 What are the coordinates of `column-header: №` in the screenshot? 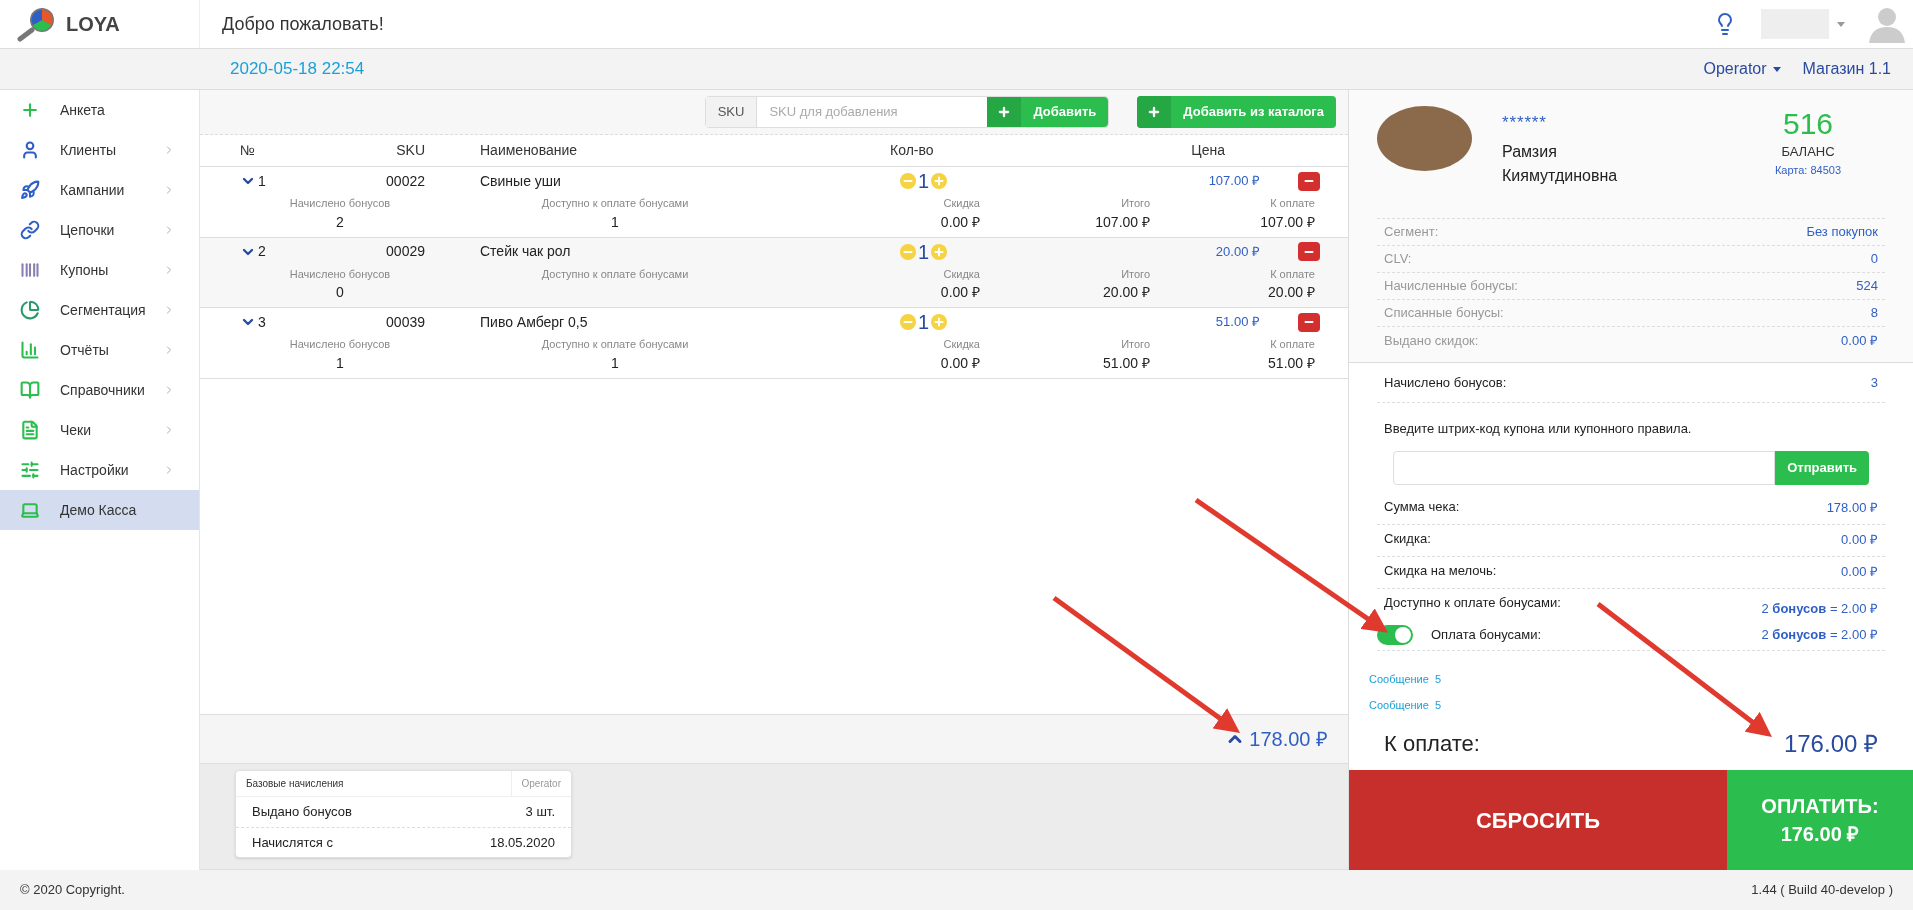 It's located at (248, 150).